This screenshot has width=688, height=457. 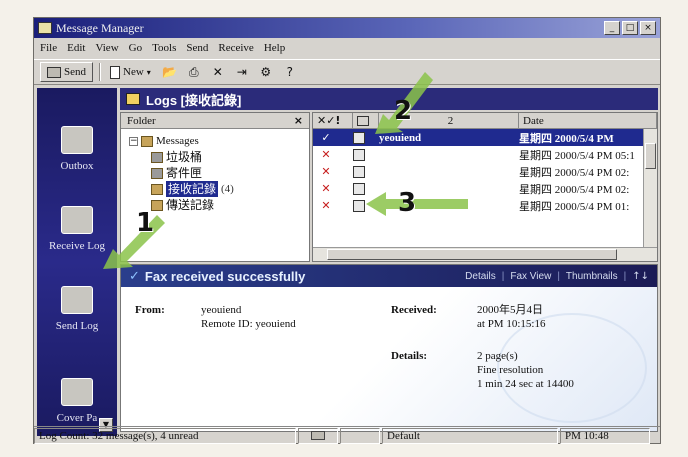 I want to click on status-time: PM 10:48, so click(x=605, y=435).